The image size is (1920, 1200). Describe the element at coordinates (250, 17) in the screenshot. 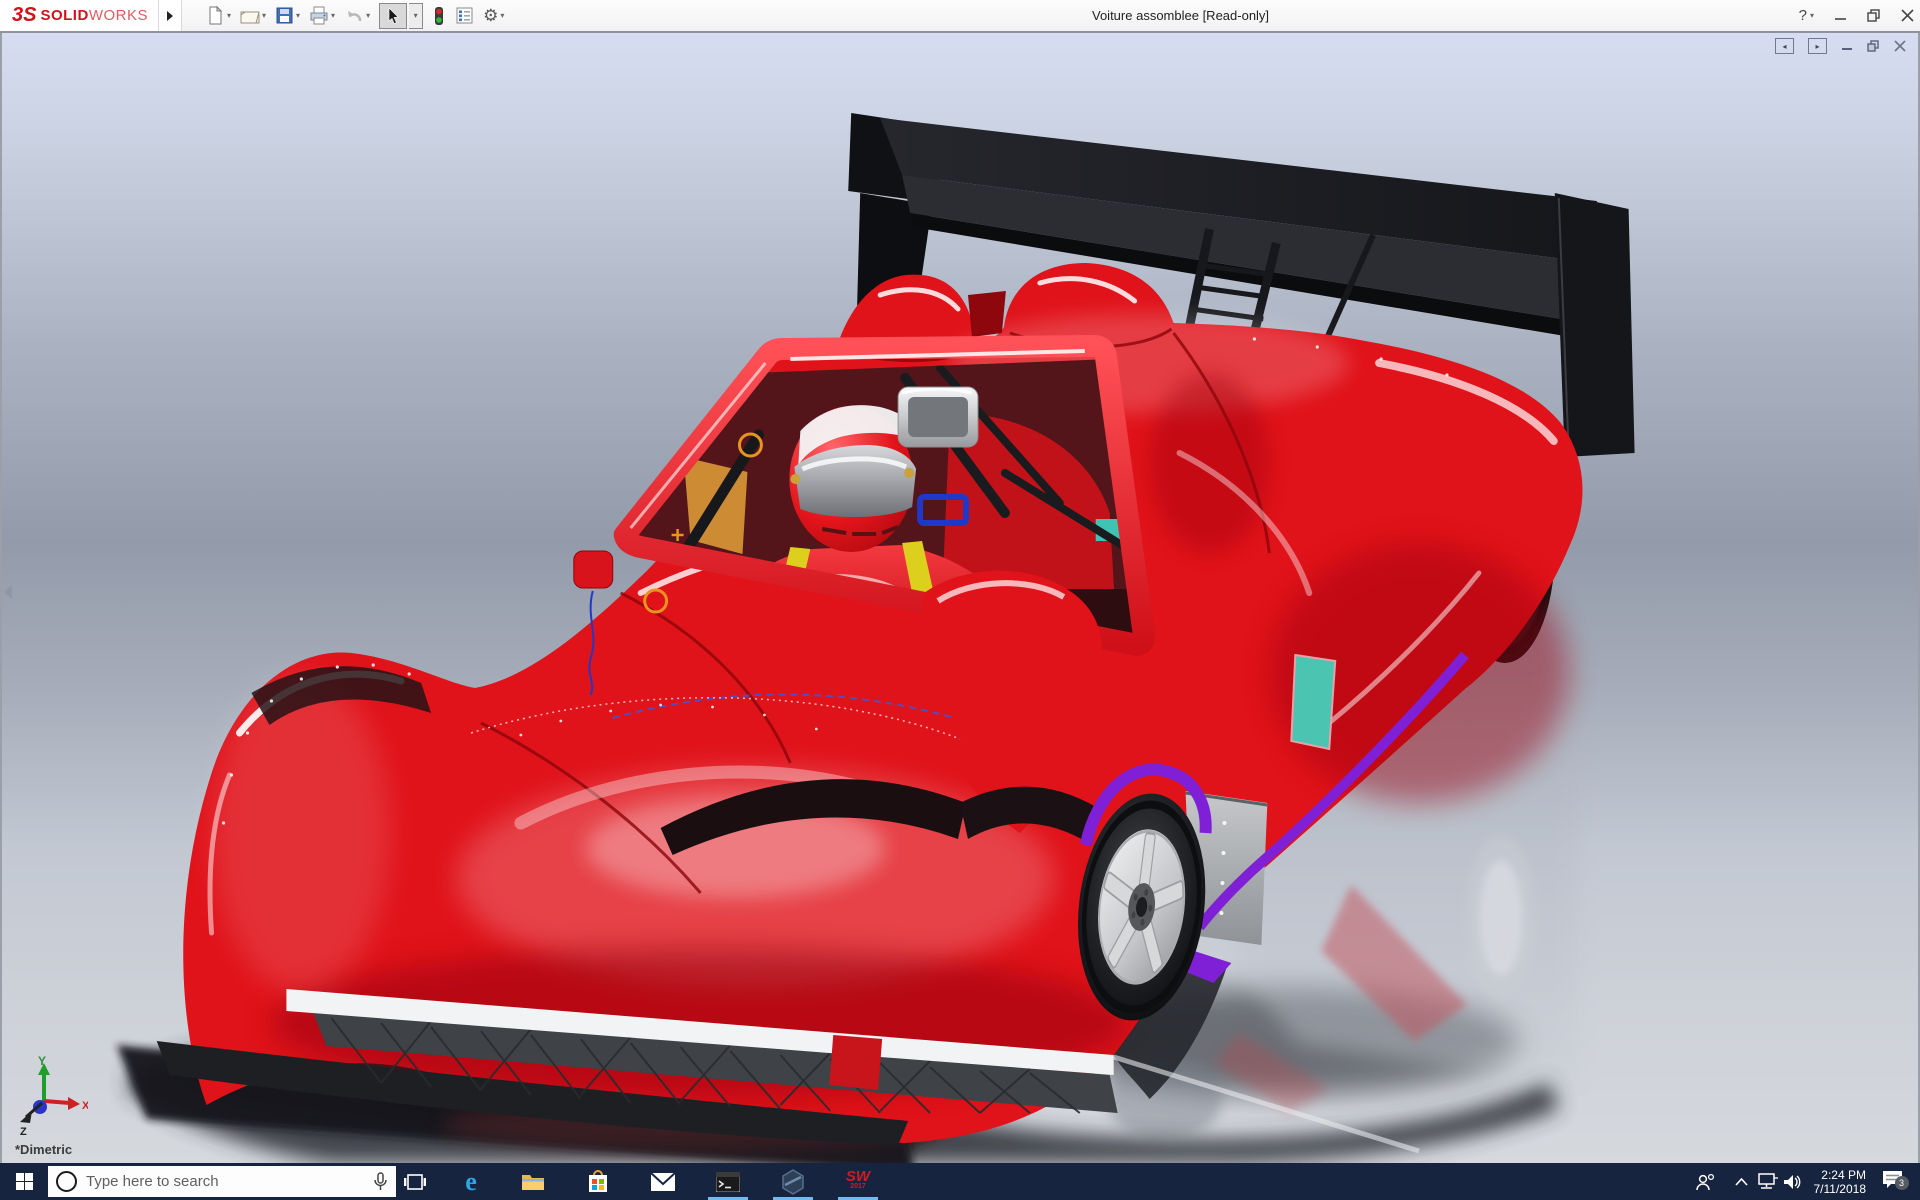

I see `open-folder-icon` at that location.